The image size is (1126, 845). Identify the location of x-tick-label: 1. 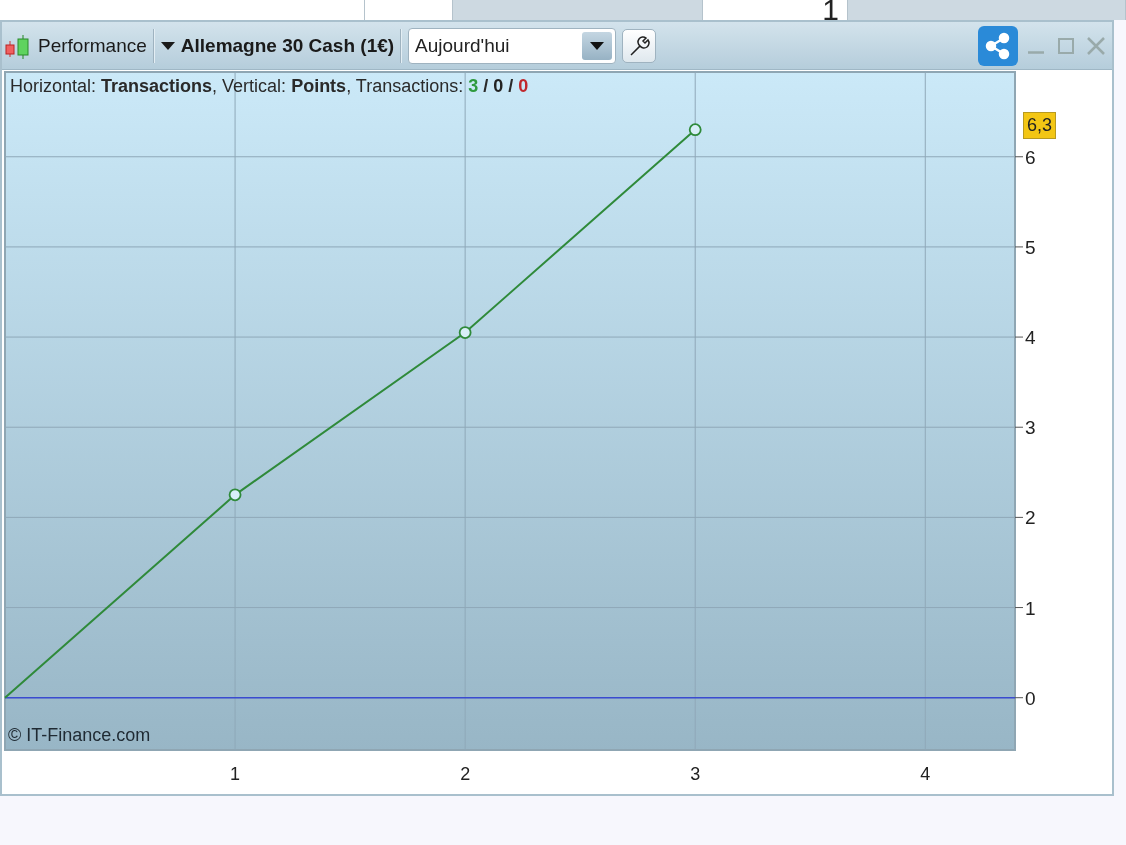
(235, 774).